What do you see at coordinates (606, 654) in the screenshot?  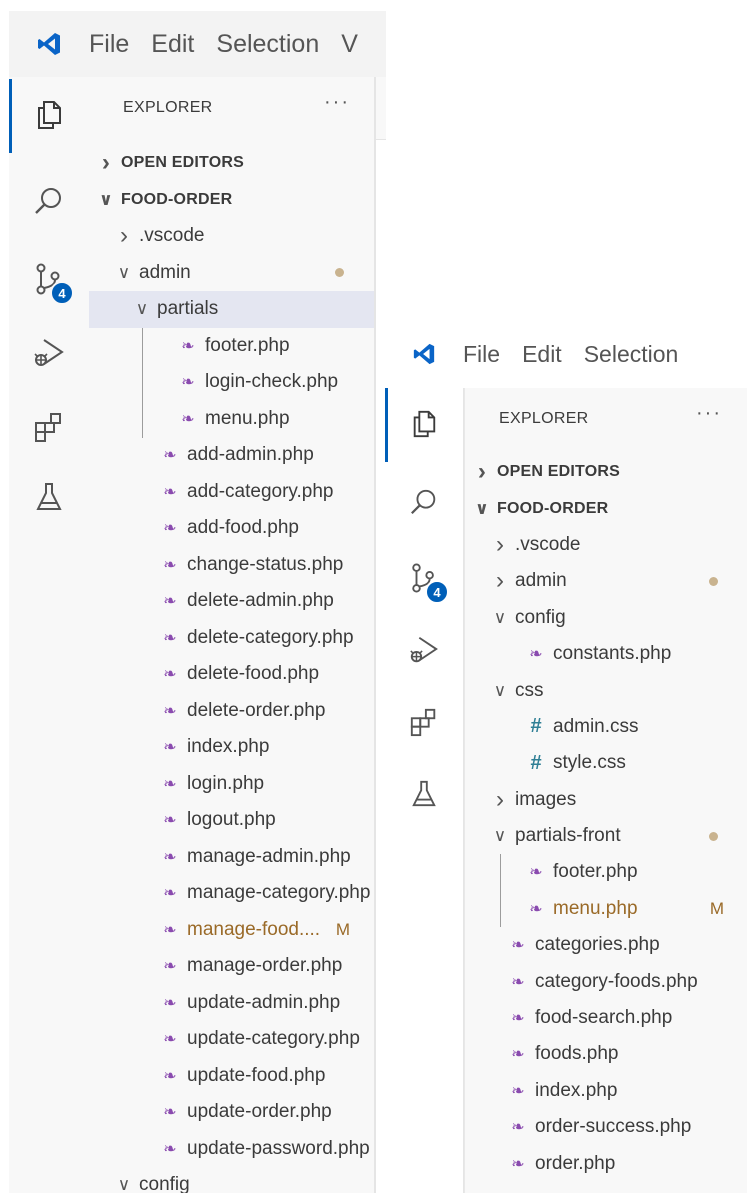 I see `file-constants-php: ❧ constants.php` at bounding box center [606, 654].